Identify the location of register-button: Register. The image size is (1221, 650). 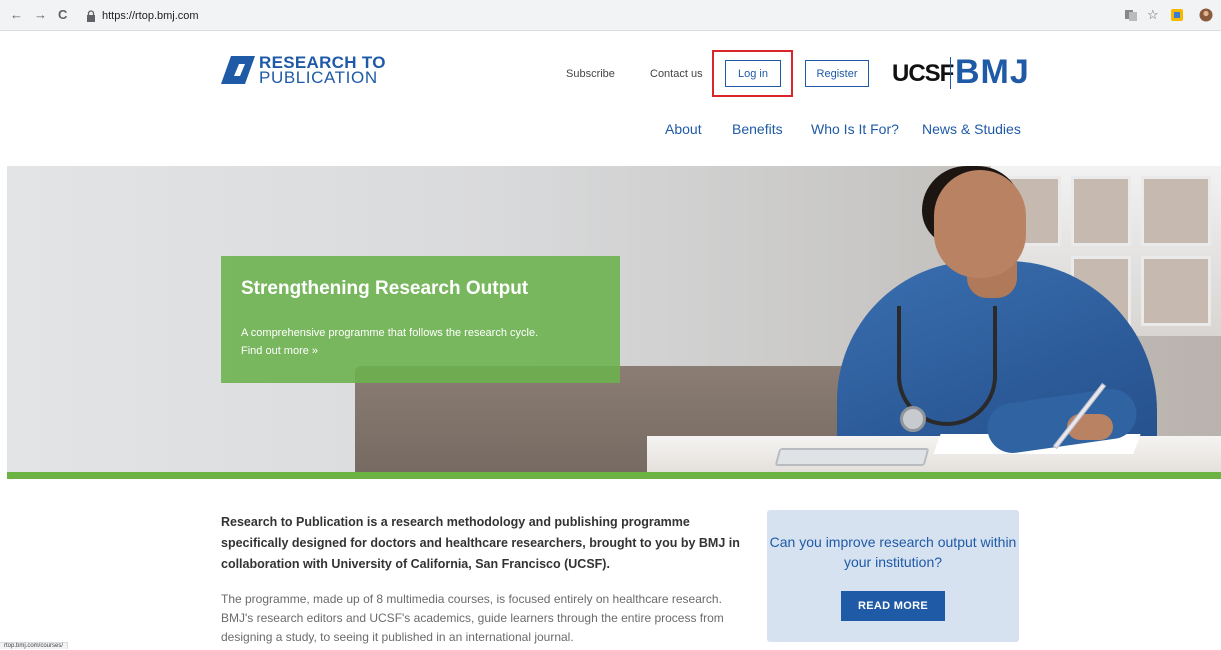
(837, 73).